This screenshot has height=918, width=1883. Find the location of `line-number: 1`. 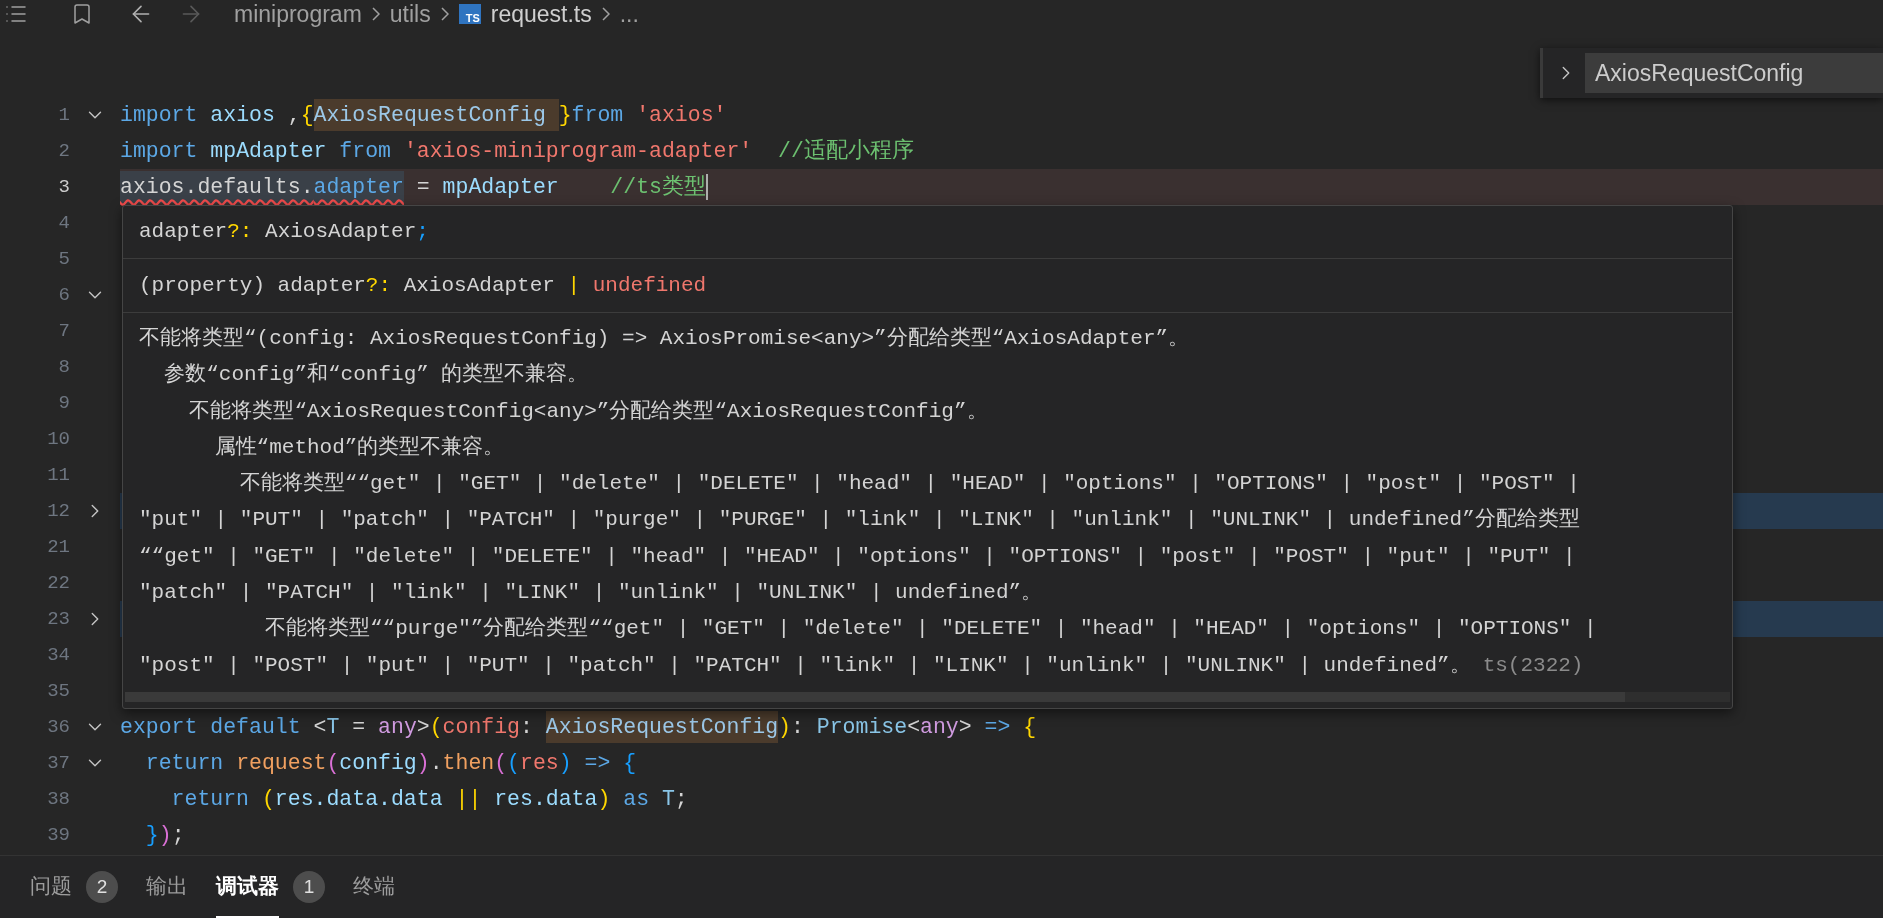

line-number: 1 is located at coordinates (63, 115).